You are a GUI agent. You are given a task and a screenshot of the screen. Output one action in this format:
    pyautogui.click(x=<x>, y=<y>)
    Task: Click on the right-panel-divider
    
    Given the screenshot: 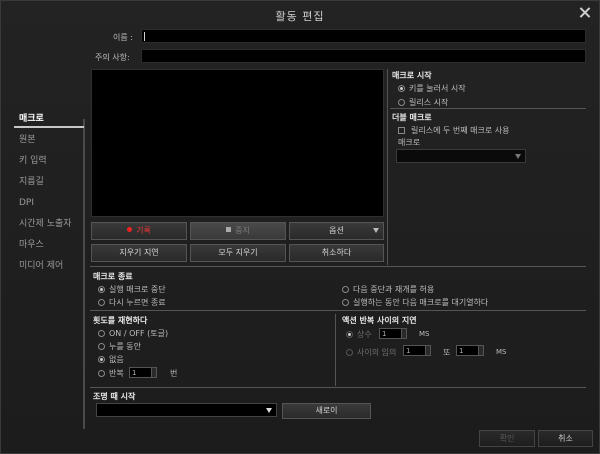 What is the action you would take?
    pyautogui.click(x=387, y=167)
    